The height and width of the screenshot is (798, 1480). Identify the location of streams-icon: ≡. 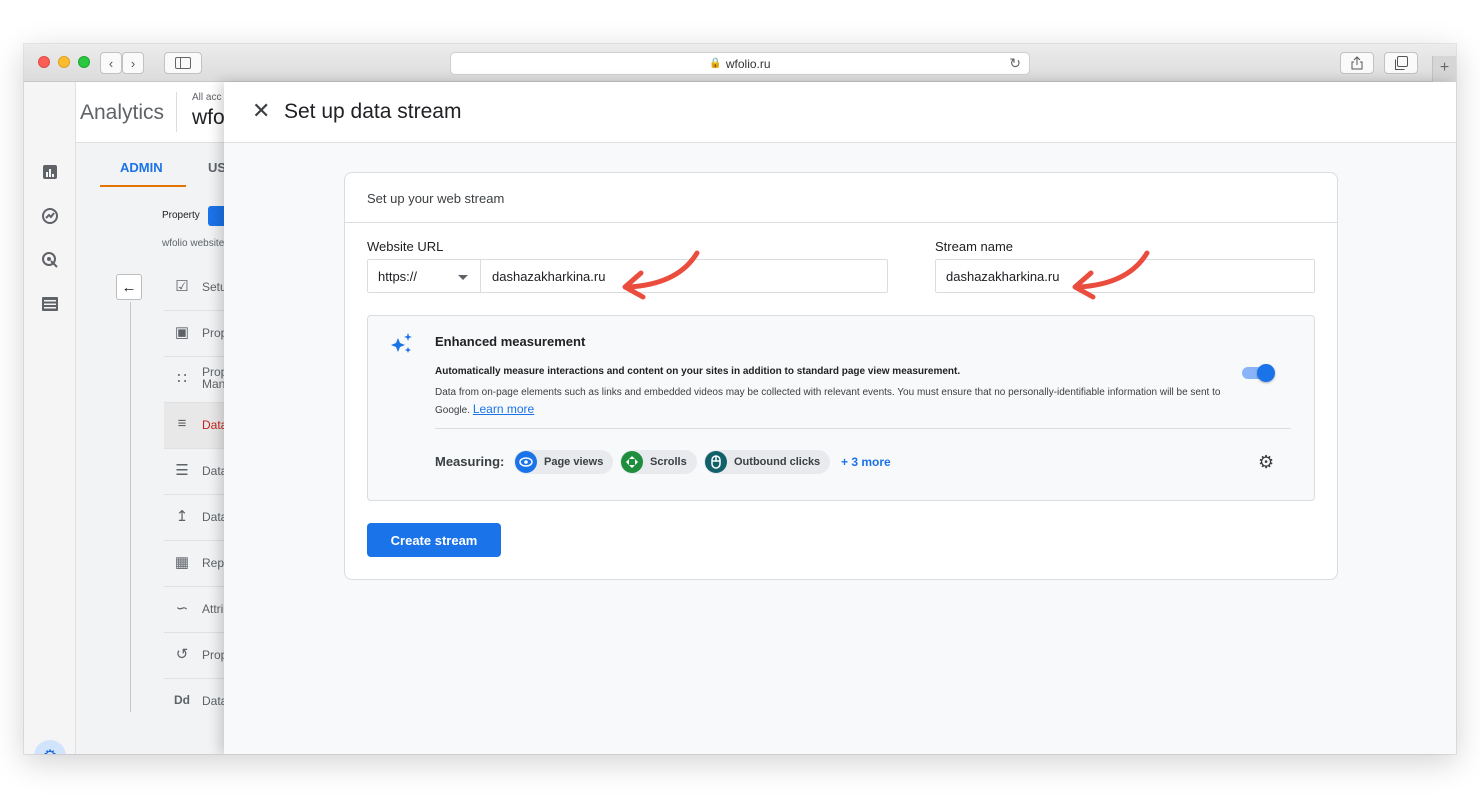
(182, 423).